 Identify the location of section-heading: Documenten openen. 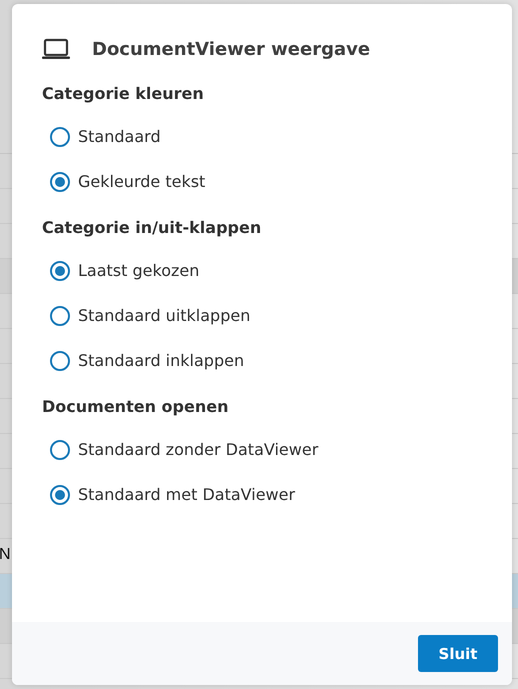
(136, 407).